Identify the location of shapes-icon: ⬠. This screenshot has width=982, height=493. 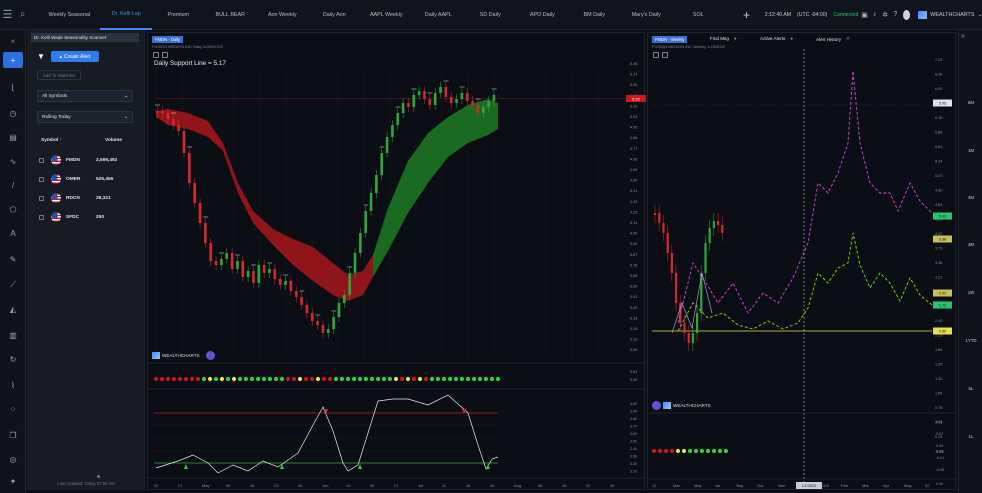
(13, 209).